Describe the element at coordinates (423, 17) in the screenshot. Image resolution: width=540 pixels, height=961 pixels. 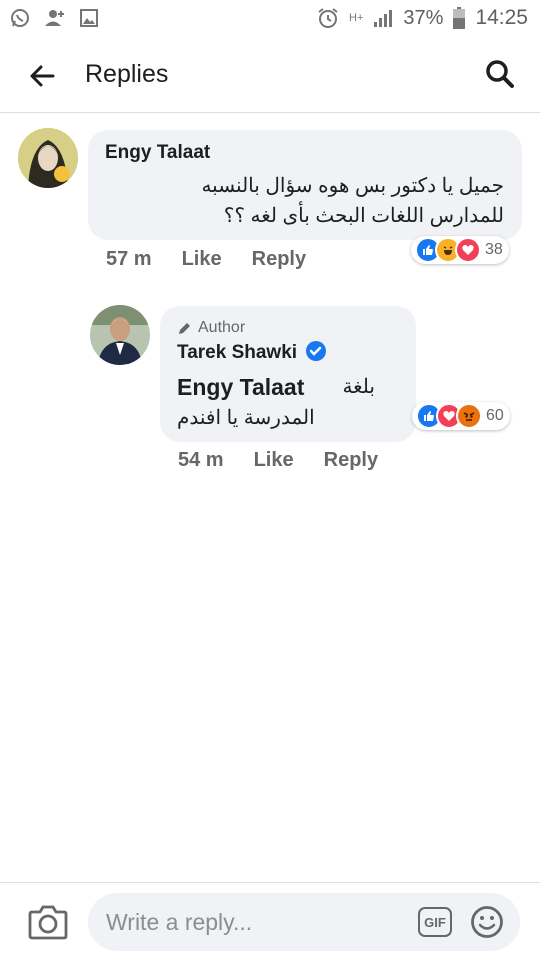
I see `battery-percent: 37%` at that location.